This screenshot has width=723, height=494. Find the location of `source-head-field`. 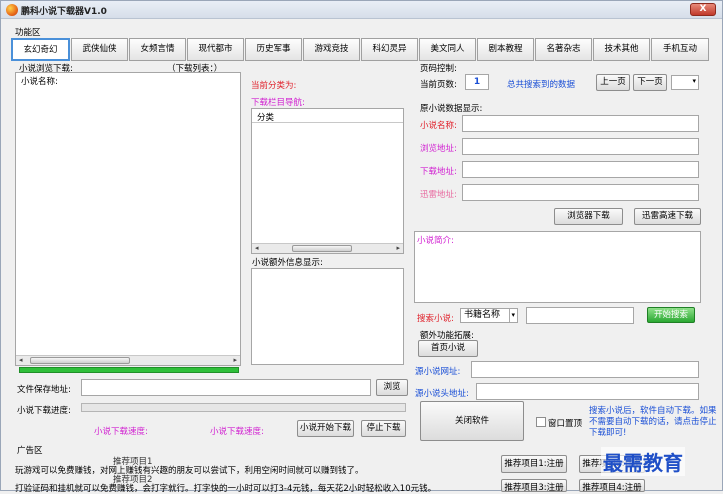

source-head-field is located at coordinates (587, 391).